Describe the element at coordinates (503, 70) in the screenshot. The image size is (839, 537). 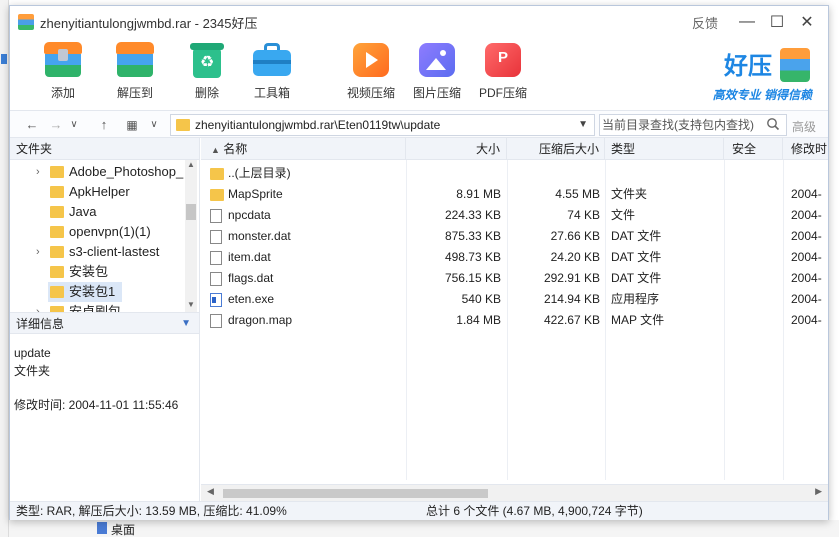
I see `pdf-compress-button: P PDF压缩` at that location.